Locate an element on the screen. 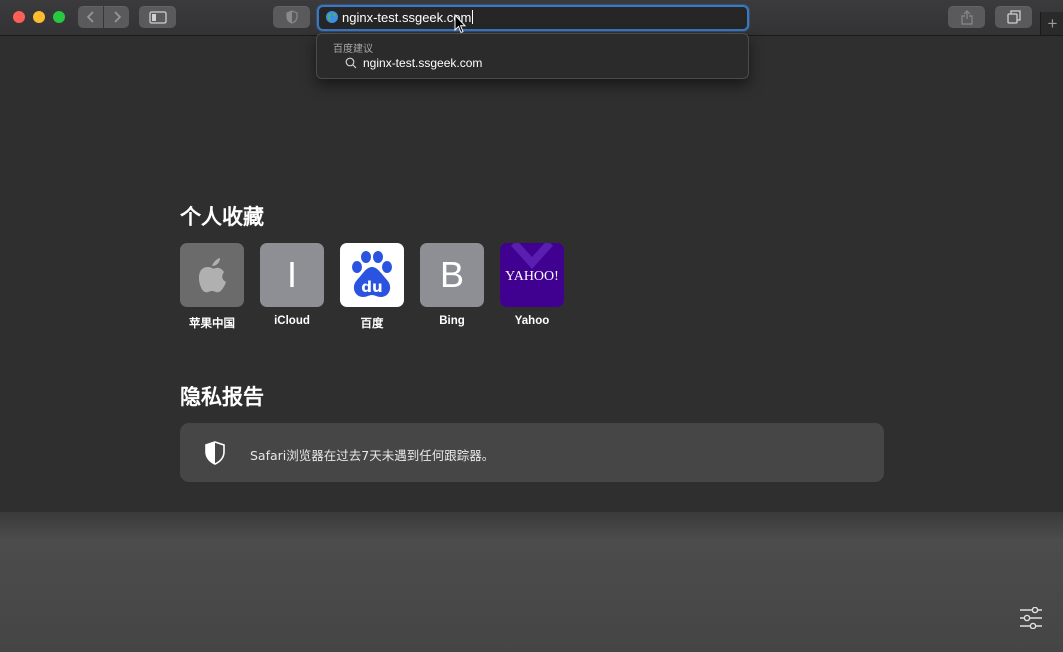  favorite-yahoo: YAHOO! Yahoo is located at coordinates (532, 285).